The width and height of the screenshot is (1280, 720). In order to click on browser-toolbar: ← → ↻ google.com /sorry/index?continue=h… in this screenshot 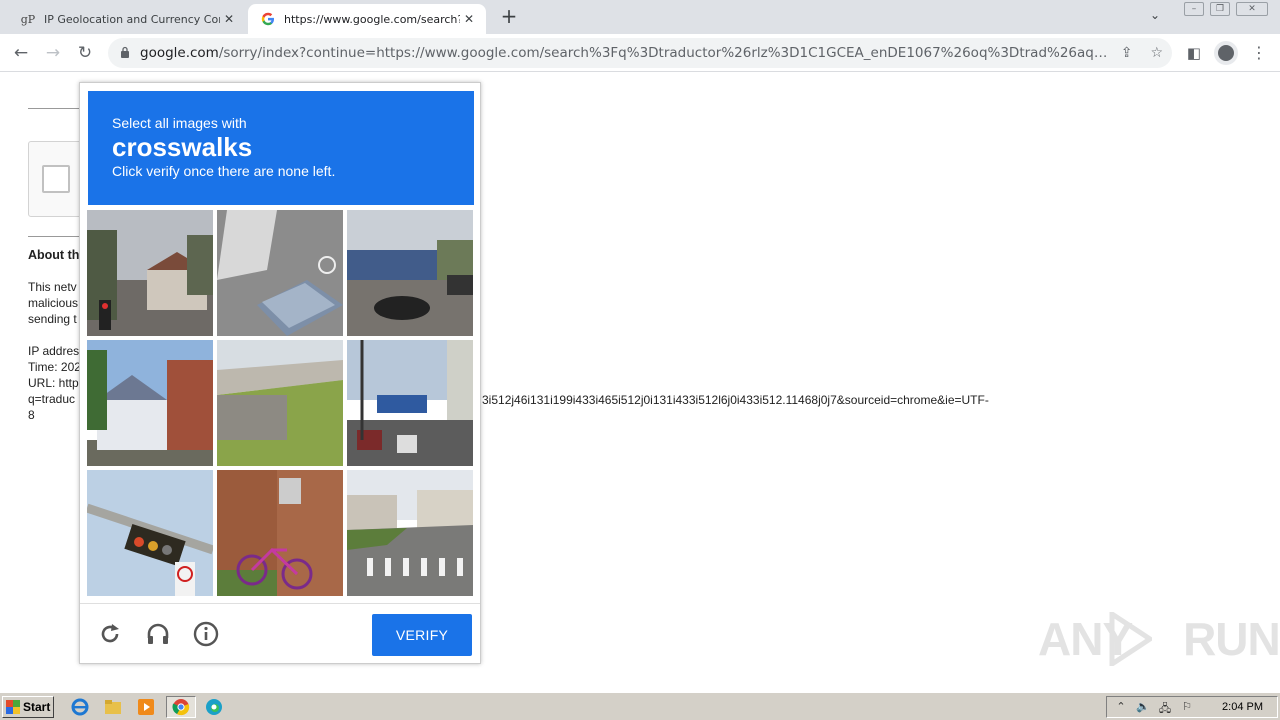, I will do `click(640, 53)`.